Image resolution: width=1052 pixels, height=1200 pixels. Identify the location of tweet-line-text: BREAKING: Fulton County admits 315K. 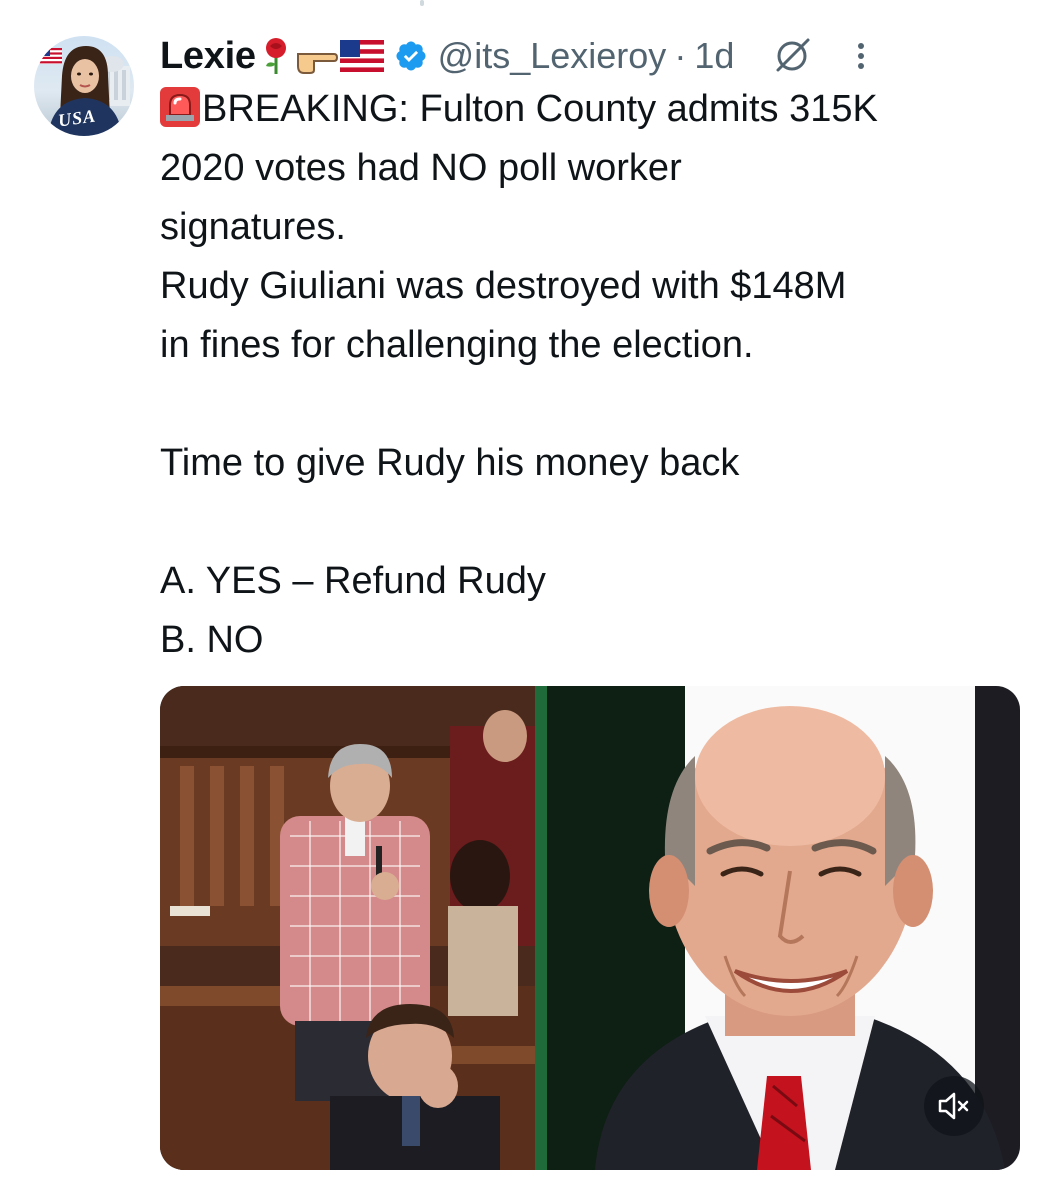
(540, 109).